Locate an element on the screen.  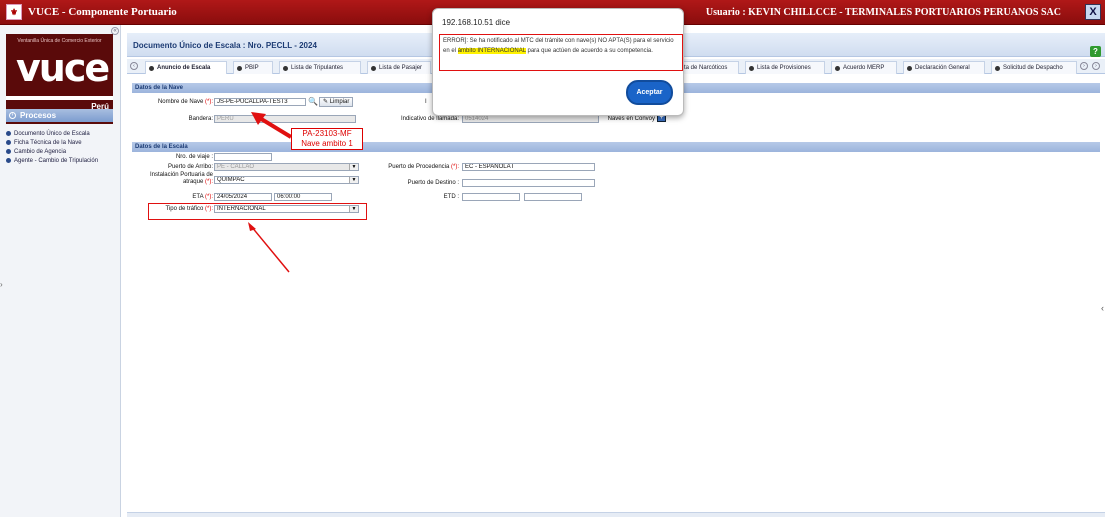
sidebar-item-documento-unico: Documento Único de Escala is located at coordinates (61, 133).